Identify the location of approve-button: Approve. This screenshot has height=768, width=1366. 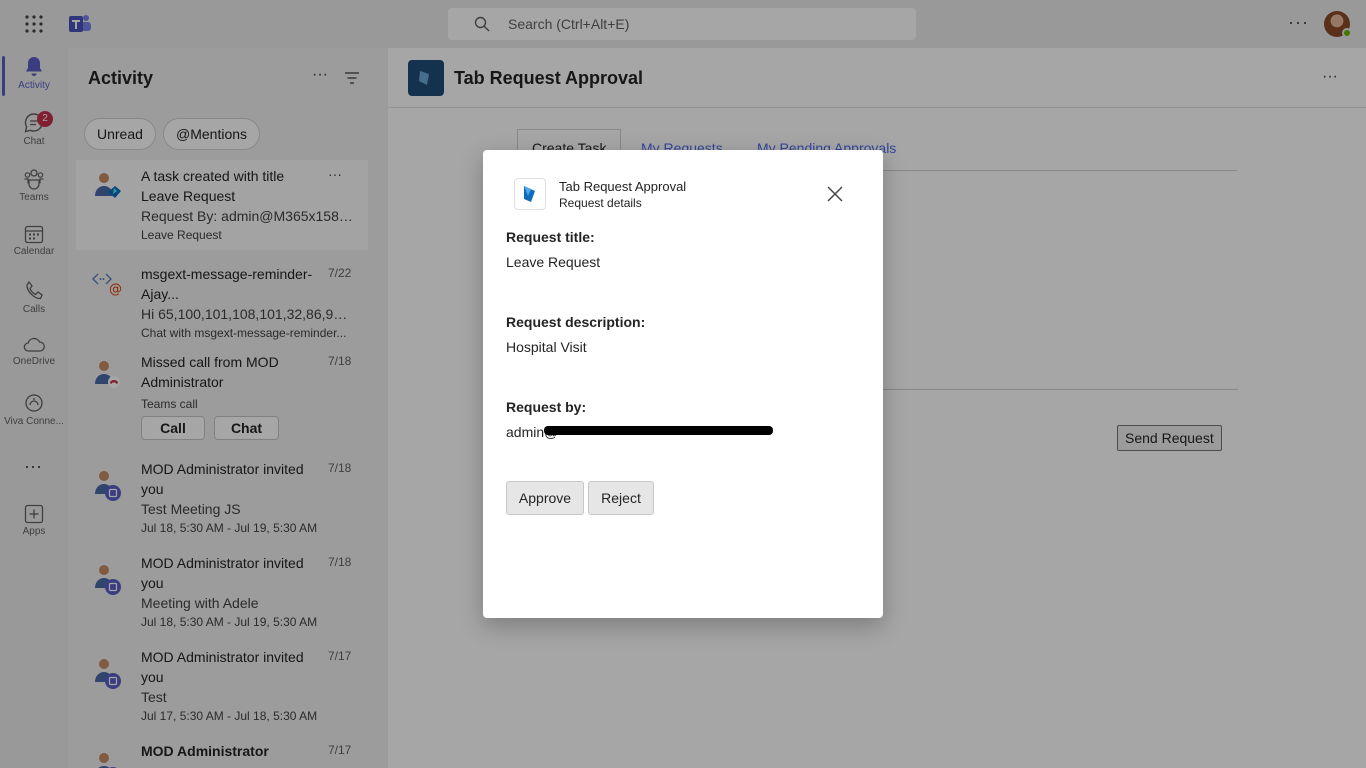
(545, 498).